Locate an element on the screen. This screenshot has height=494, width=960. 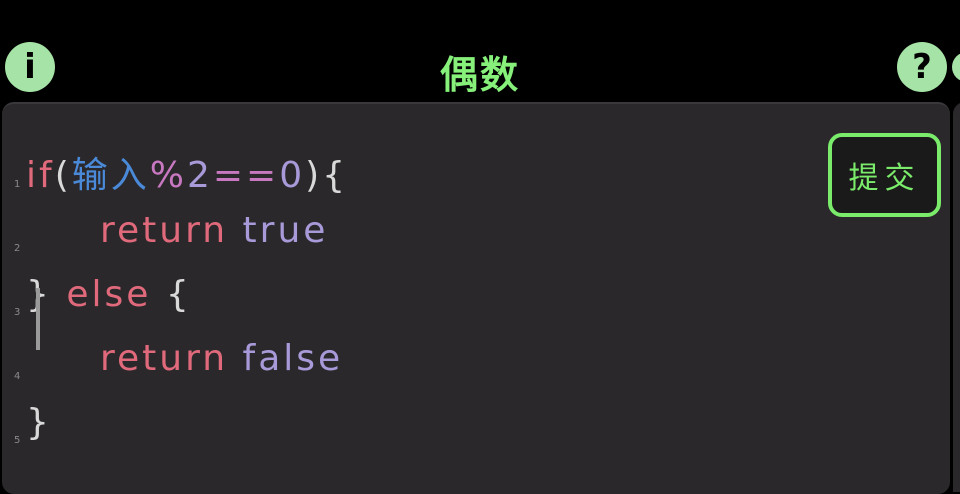
line-number: 1 is located at coordinates (17, 184).